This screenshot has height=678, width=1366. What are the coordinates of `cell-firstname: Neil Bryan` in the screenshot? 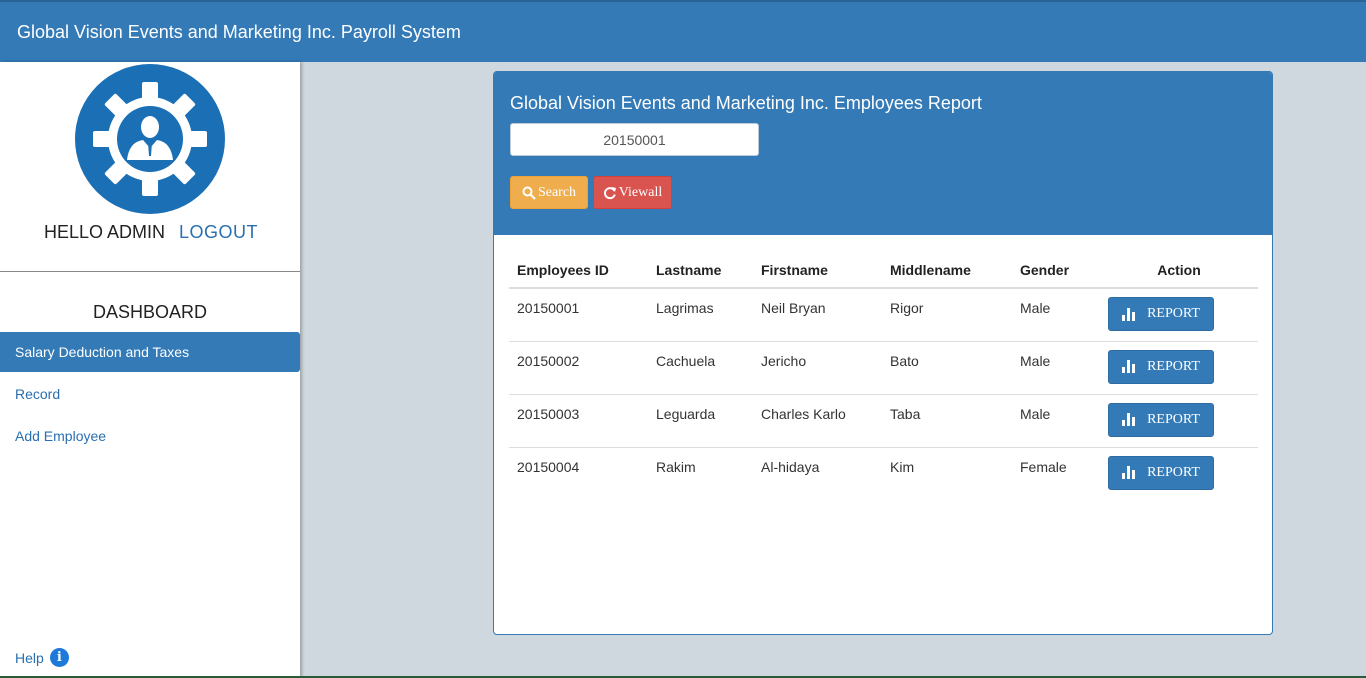 It's located at (817, 315).